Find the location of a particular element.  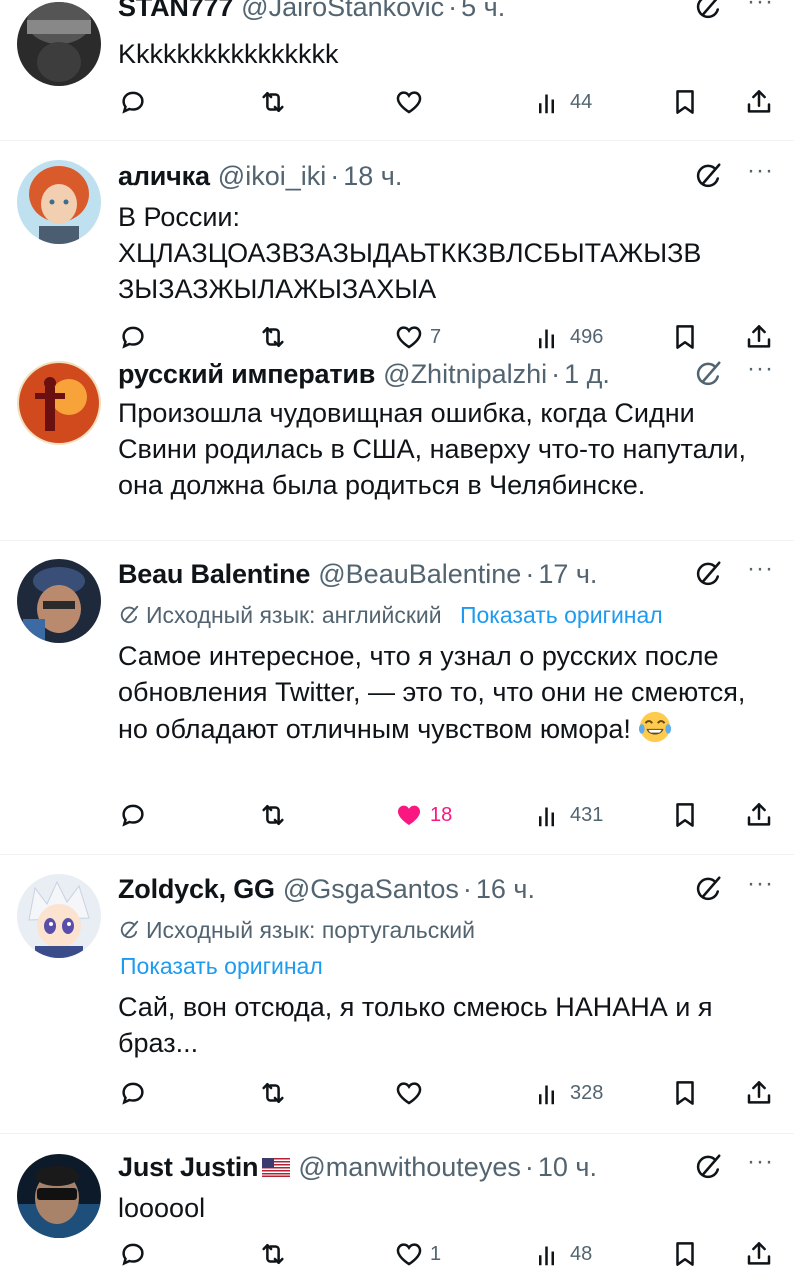

author-handle: @BeauBalentine is located at coordinates (419, 574).